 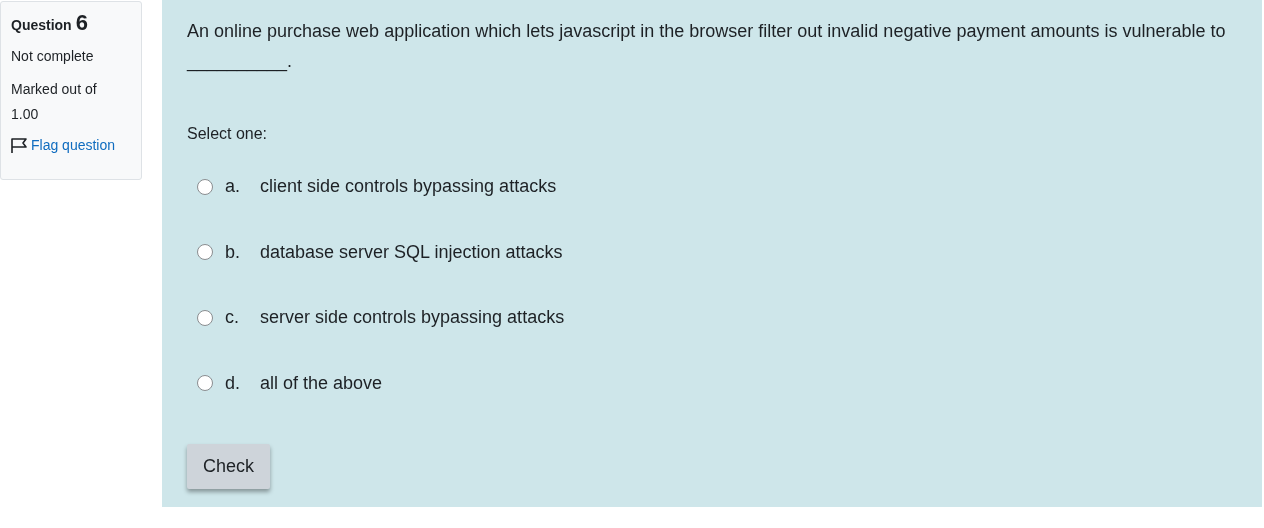 What do you see at coordinates (408, 187) in the screenshot?
I see `option-text: client side controls bypassing attacks` at bounding box center [408, 187].